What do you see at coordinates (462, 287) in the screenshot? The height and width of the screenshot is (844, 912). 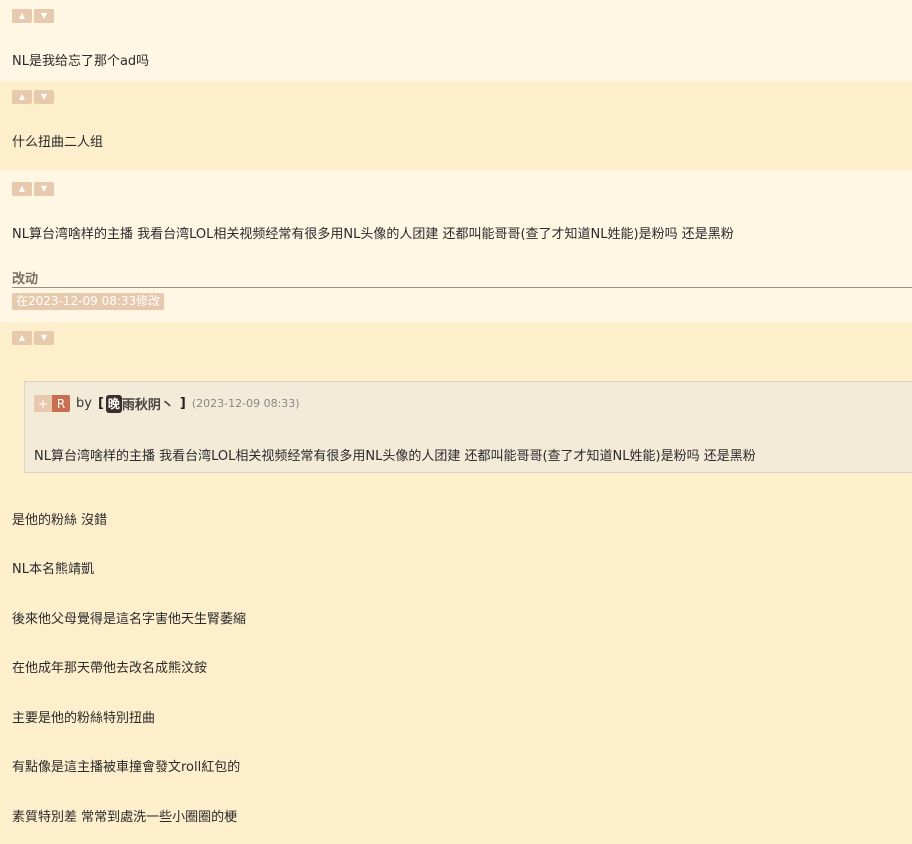 I see `edit-divider` at bounding box center [462, 287].